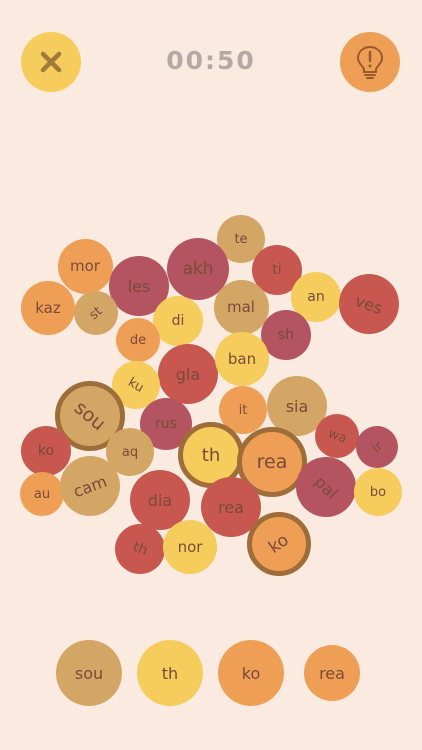  I want to click on tray-bubble-label: ko, so click(251, 673).